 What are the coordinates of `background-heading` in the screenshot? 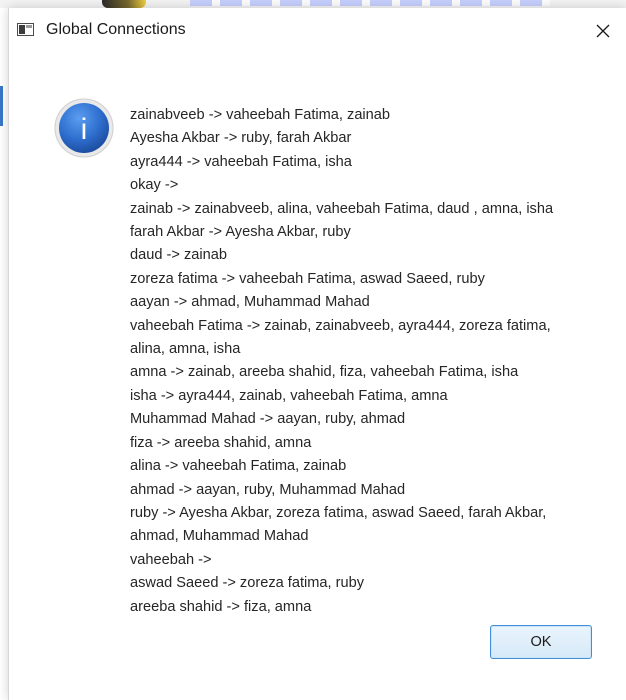 It's located at (370, 3).